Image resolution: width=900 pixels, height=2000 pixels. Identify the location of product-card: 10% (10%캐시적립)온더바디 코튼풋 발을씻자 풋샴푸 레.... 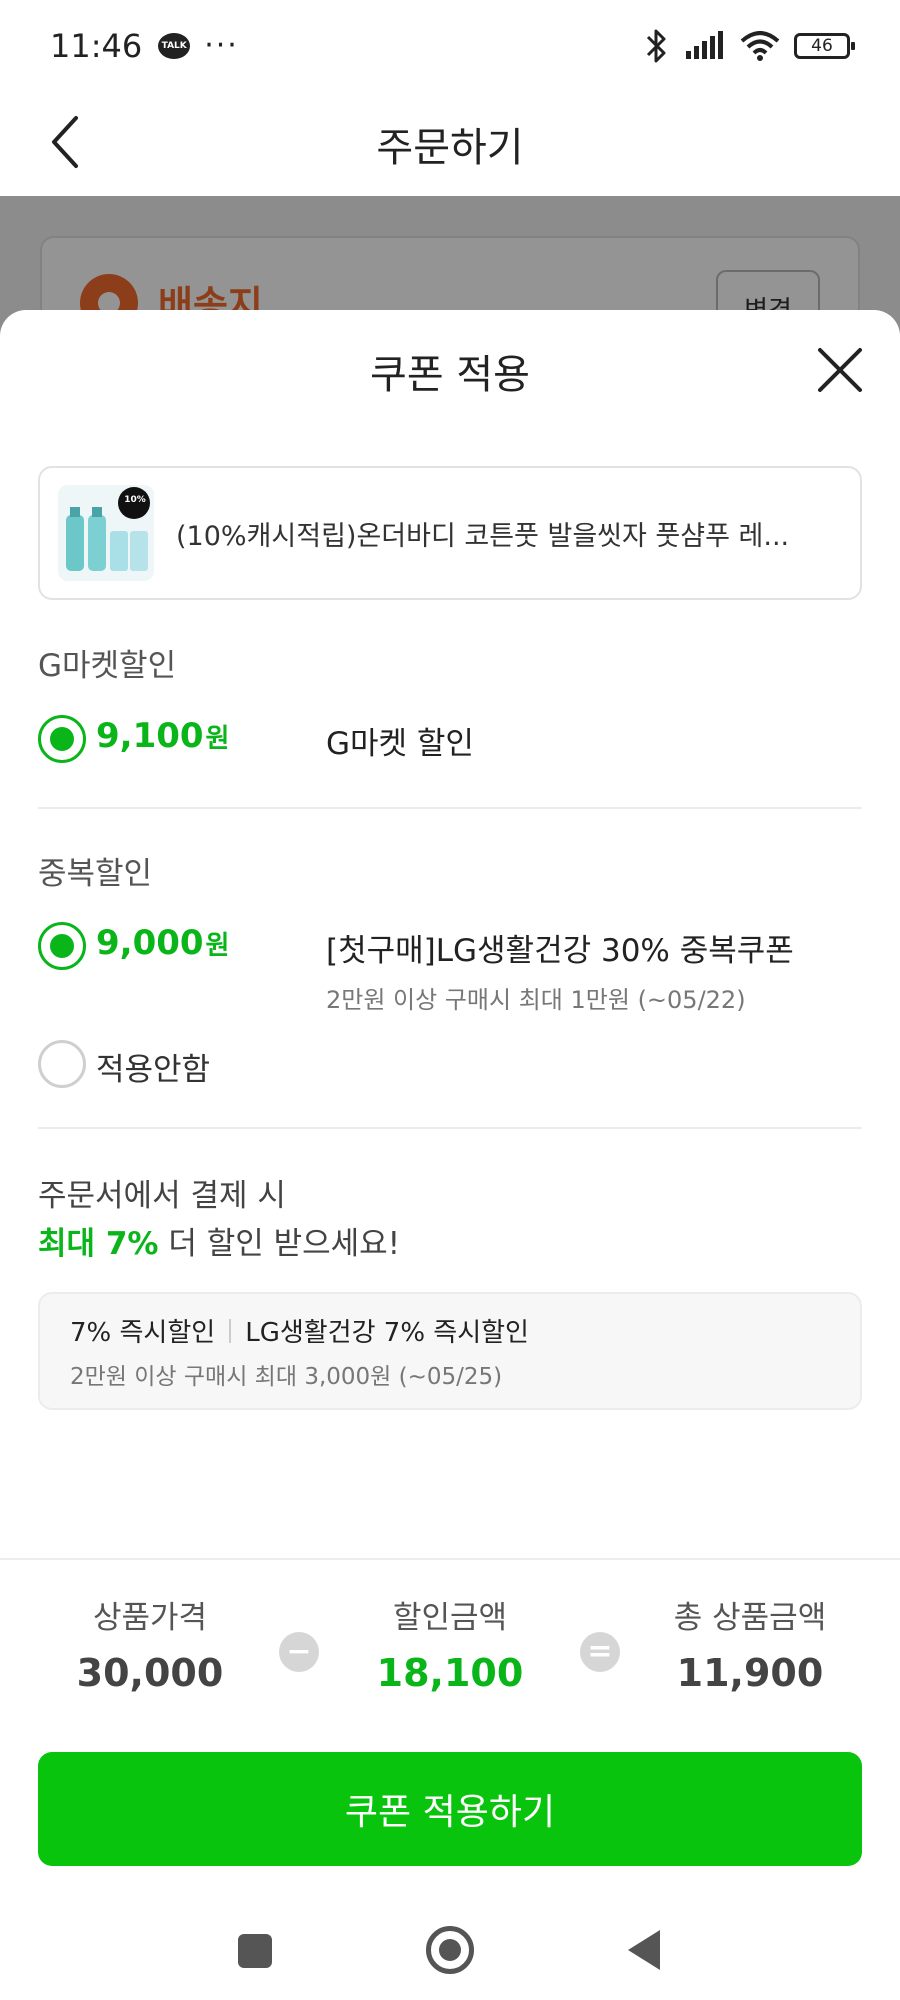
(450, 533).